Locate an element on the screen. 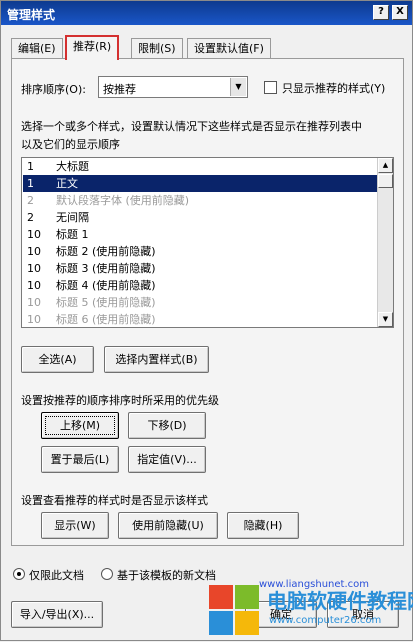 This screenshot has width=413, height=642. style-name: 正文 is located at coordinates (67, 183).